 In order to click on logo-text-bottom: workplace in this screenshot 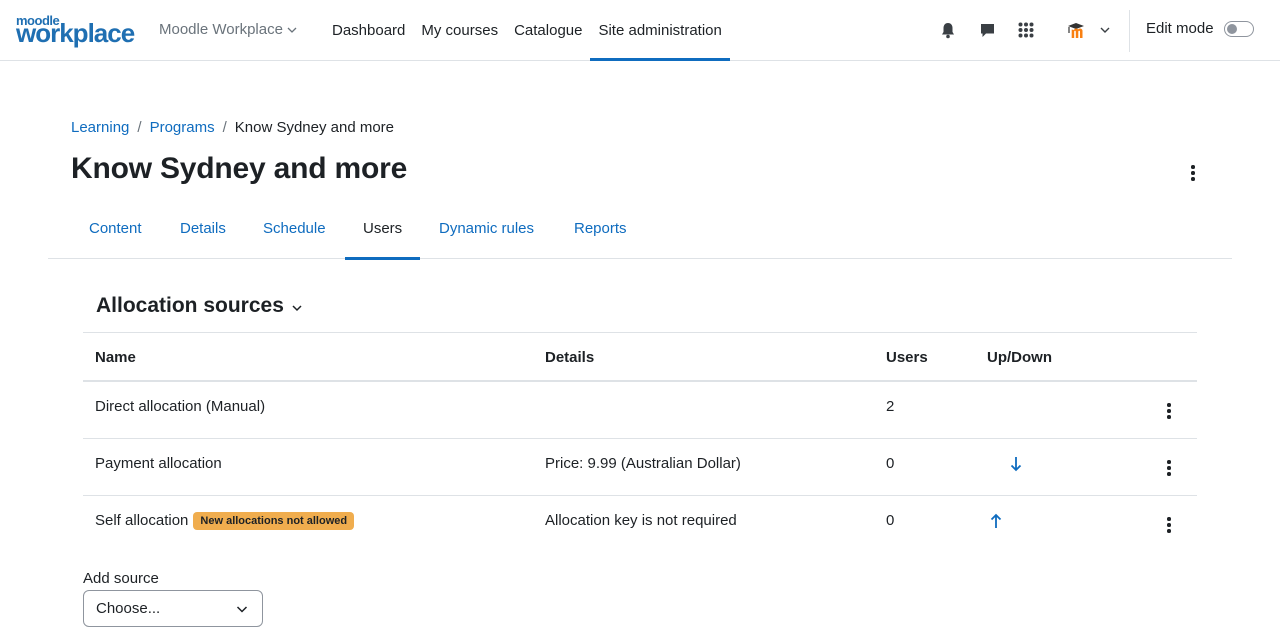, I will do `click(75, 33)`.